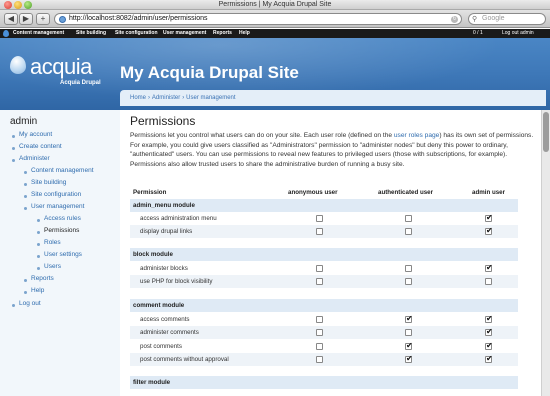  What do you see at coordinates (42, 278) in the screenshot?
I see `sidebar-item-reports: Reports` at bounding box center [42, 278].